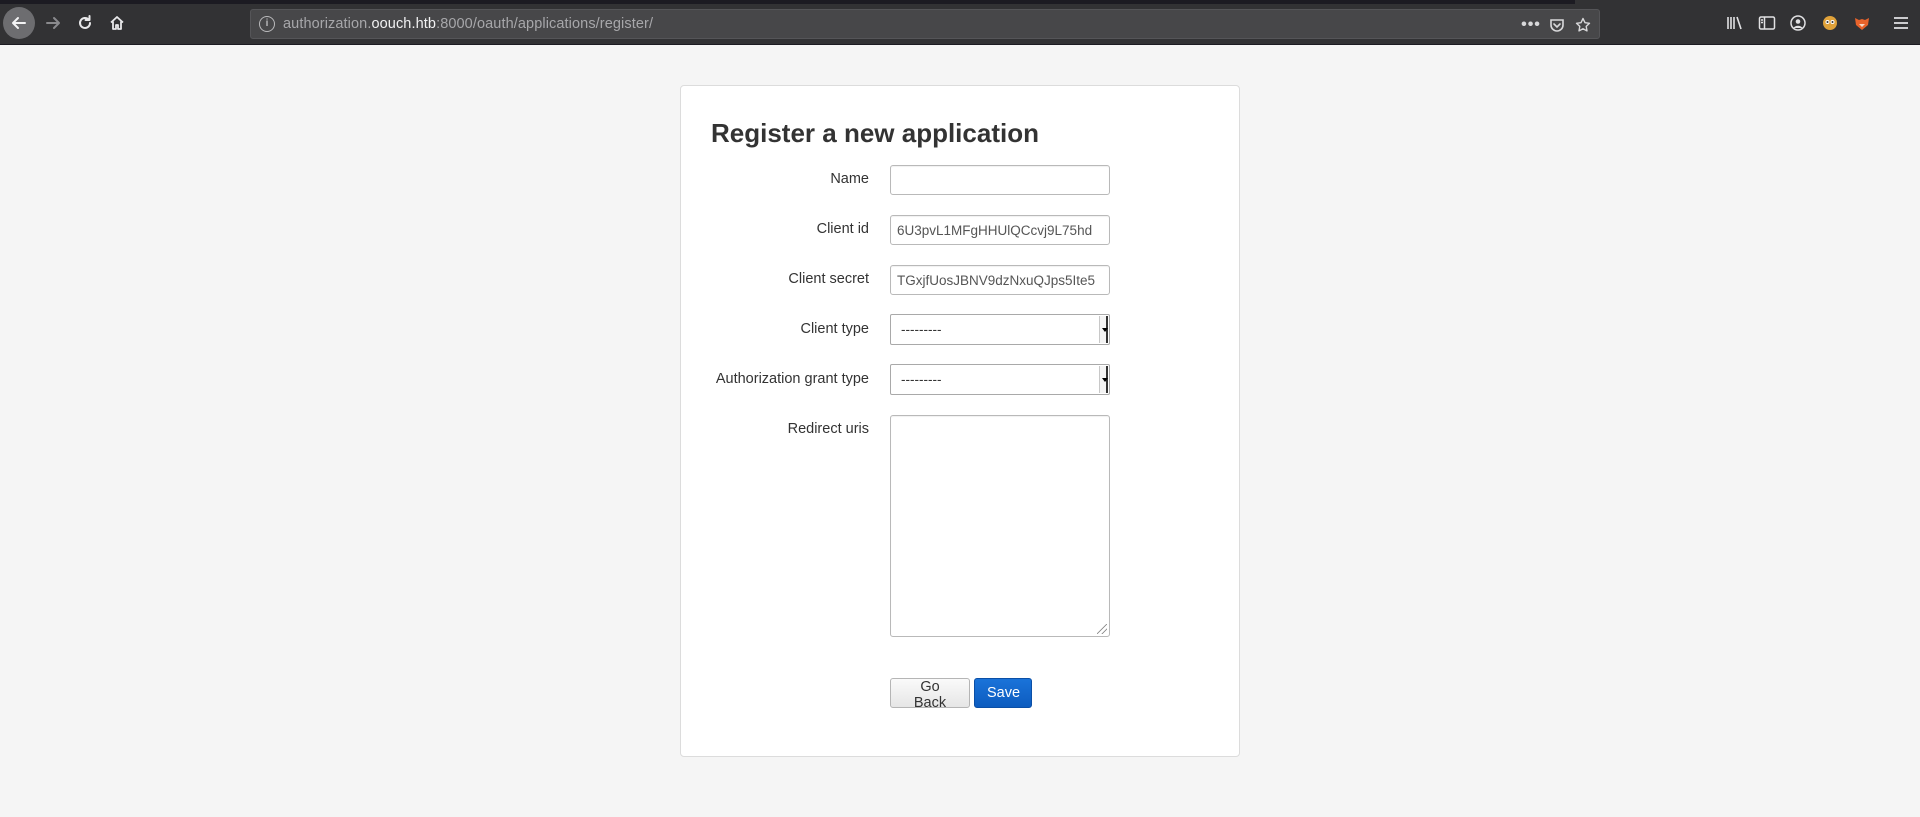 This screenshot has width=1920, height=817. Describe the element at coordinates (1000, 180) in the screenshot. I see `name-input` at that location.